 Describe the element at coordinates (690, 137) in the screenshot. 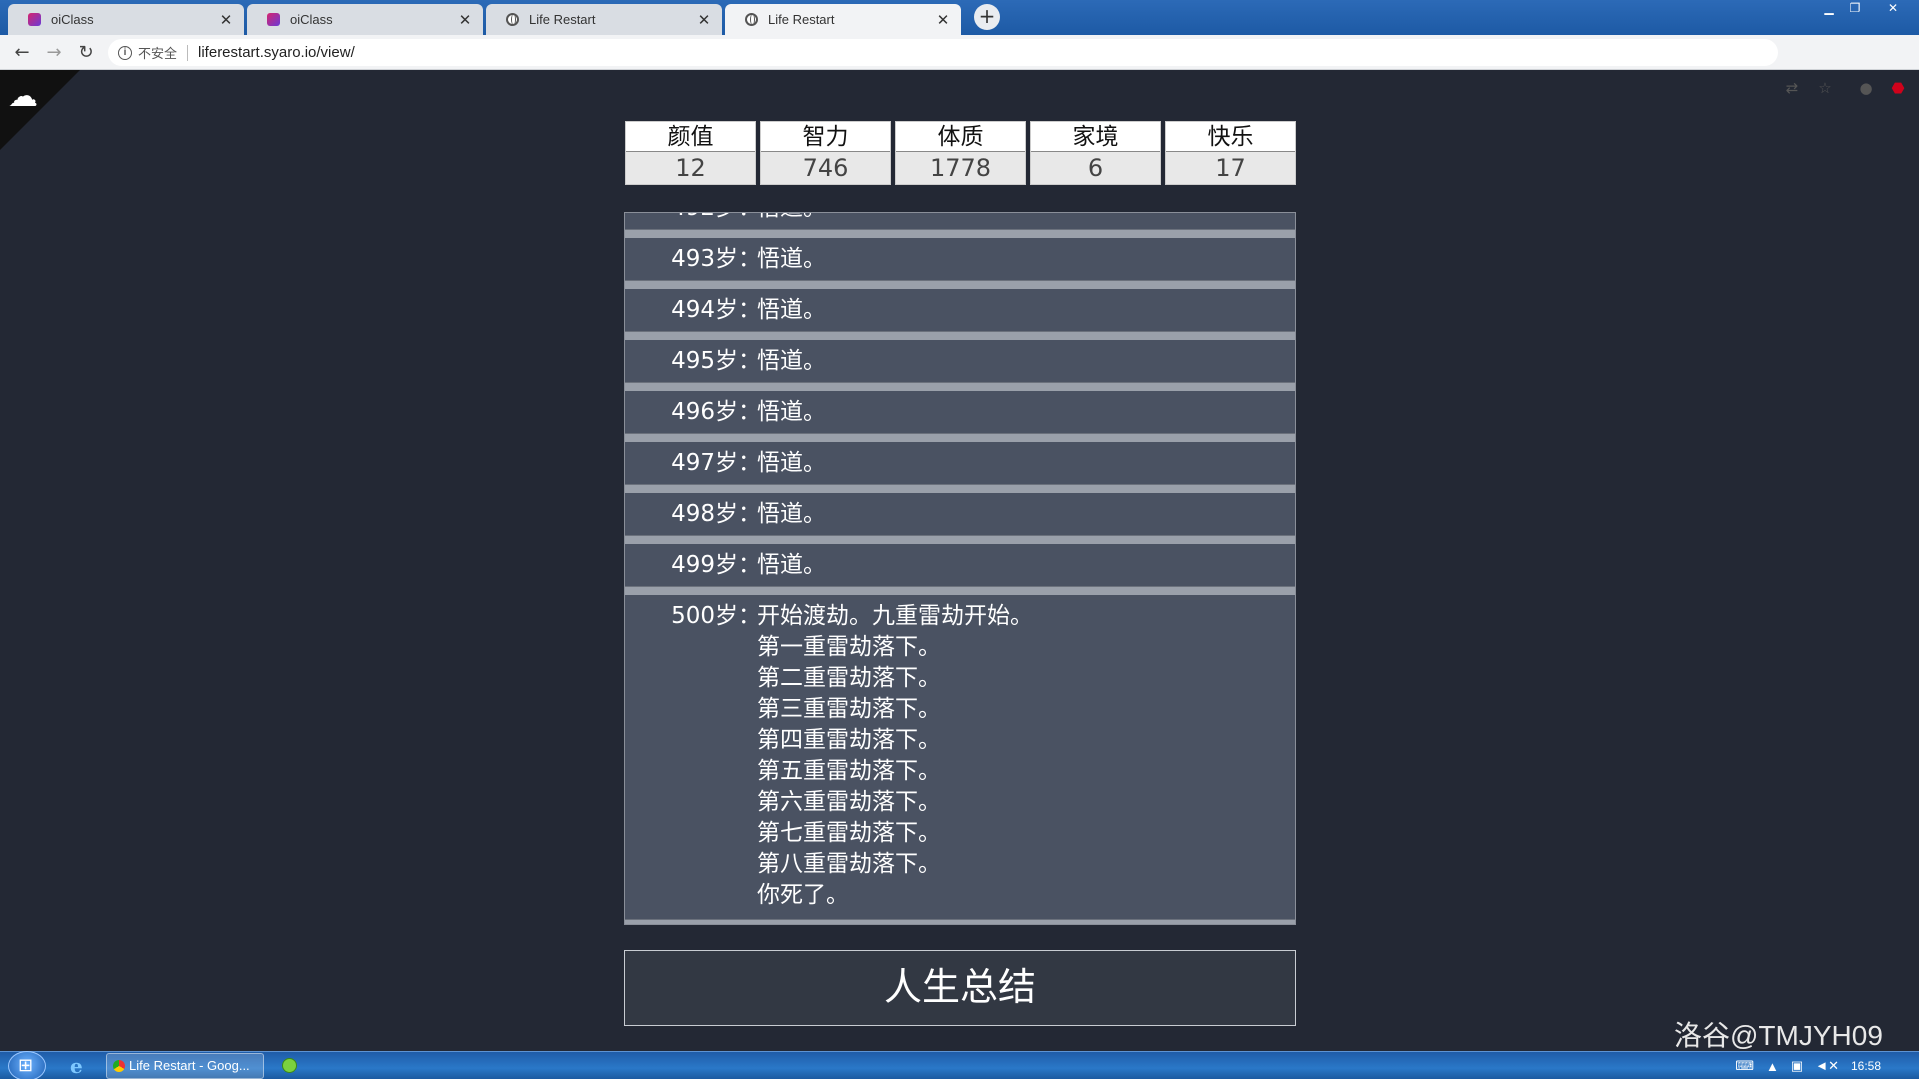

I see `stat-label: 颜值` at that location.